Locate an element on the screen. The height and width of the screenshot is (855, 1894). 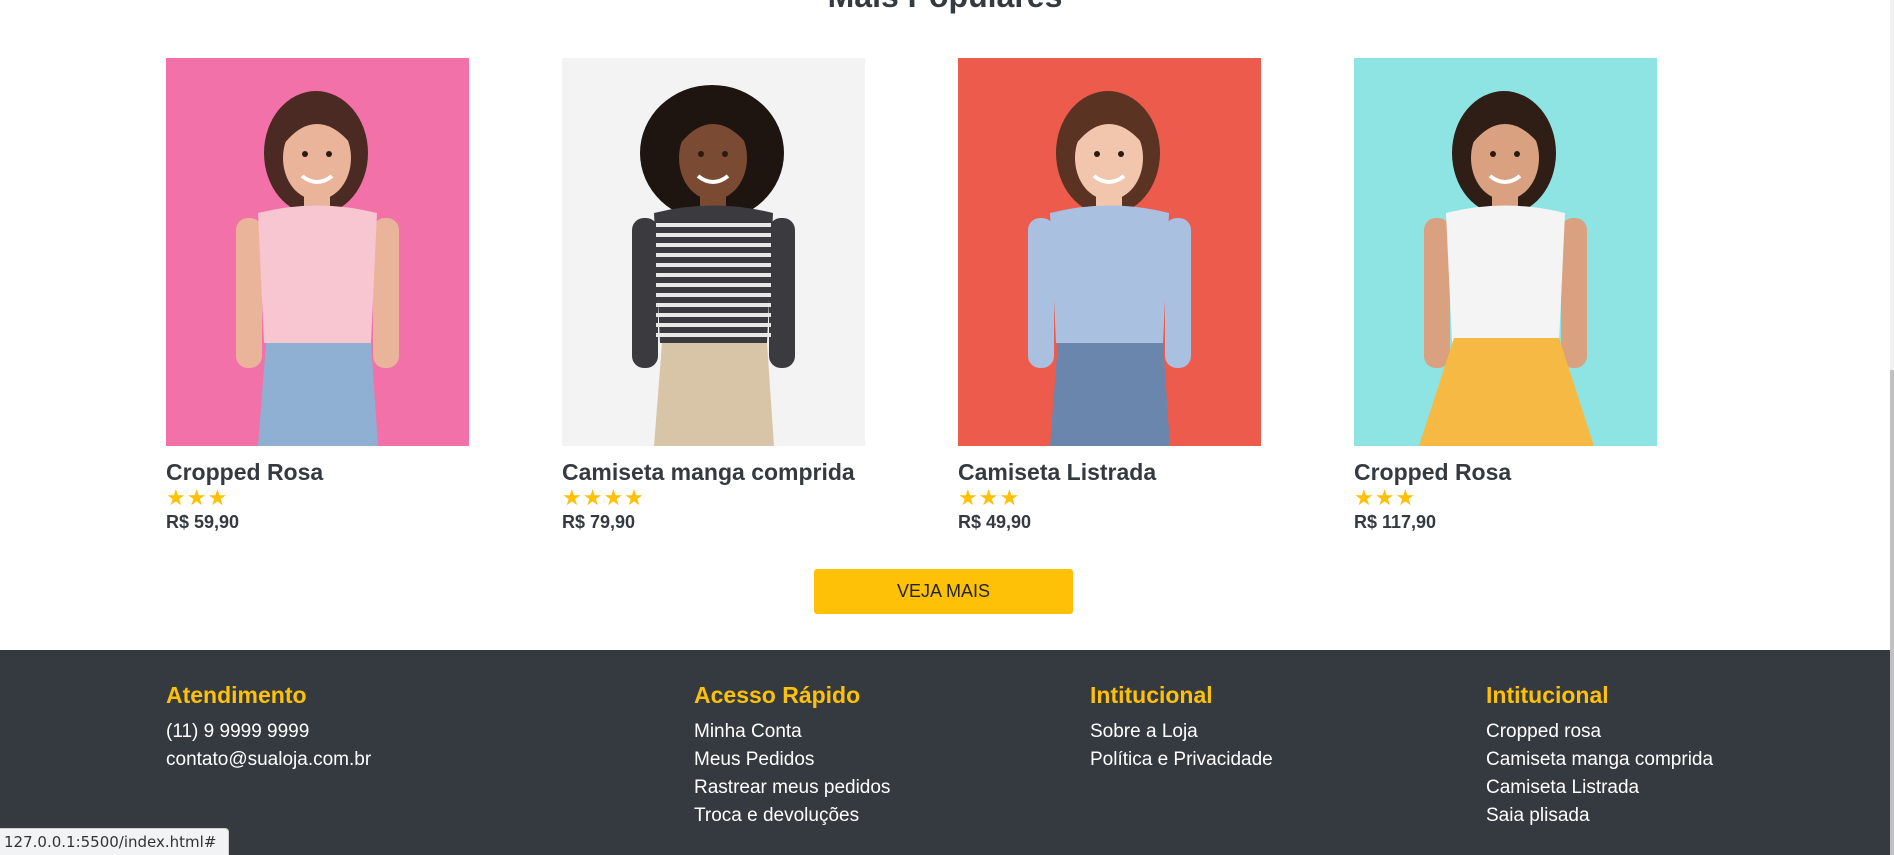
footer-link-cropped-rosa: Cropped rosa is located at coordinates (1599, 732).